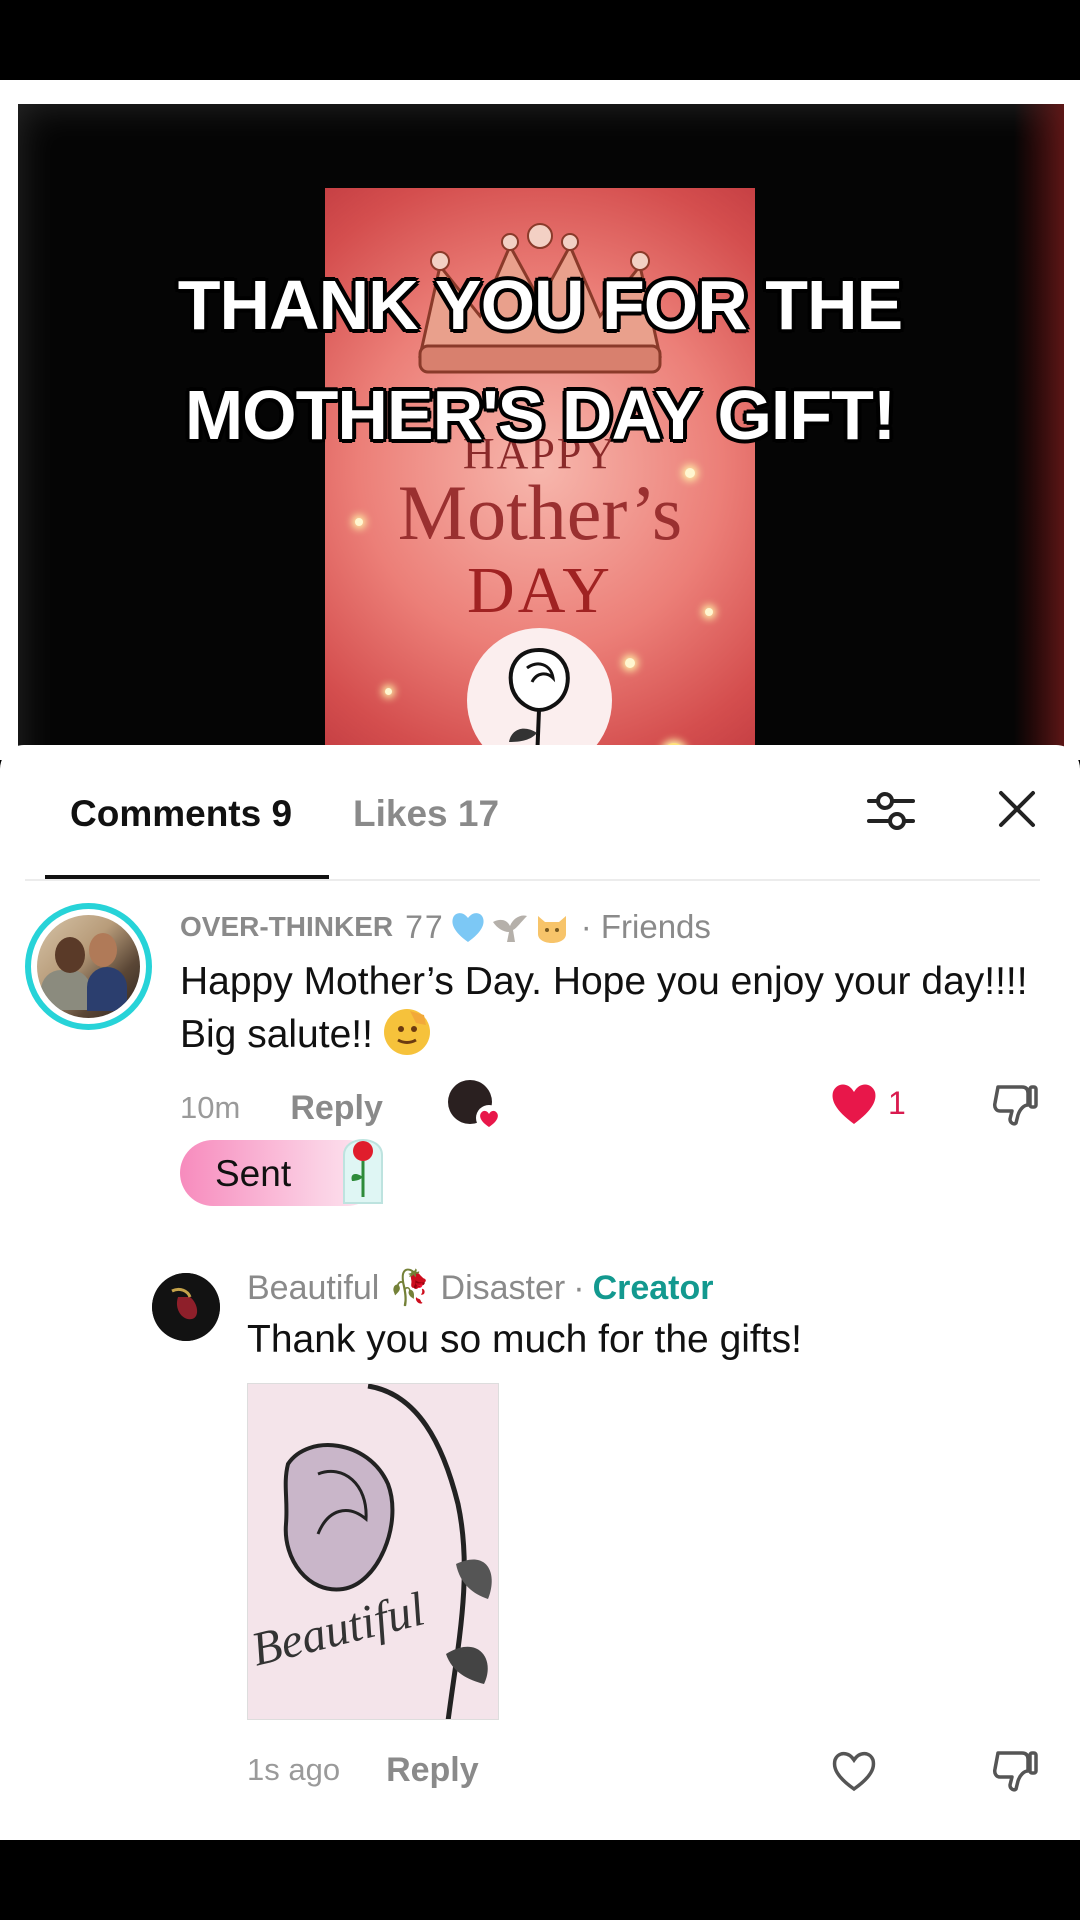  Describe the element at coordinates (539, 703) in the screenshot. I see `rose-icon` at that location.